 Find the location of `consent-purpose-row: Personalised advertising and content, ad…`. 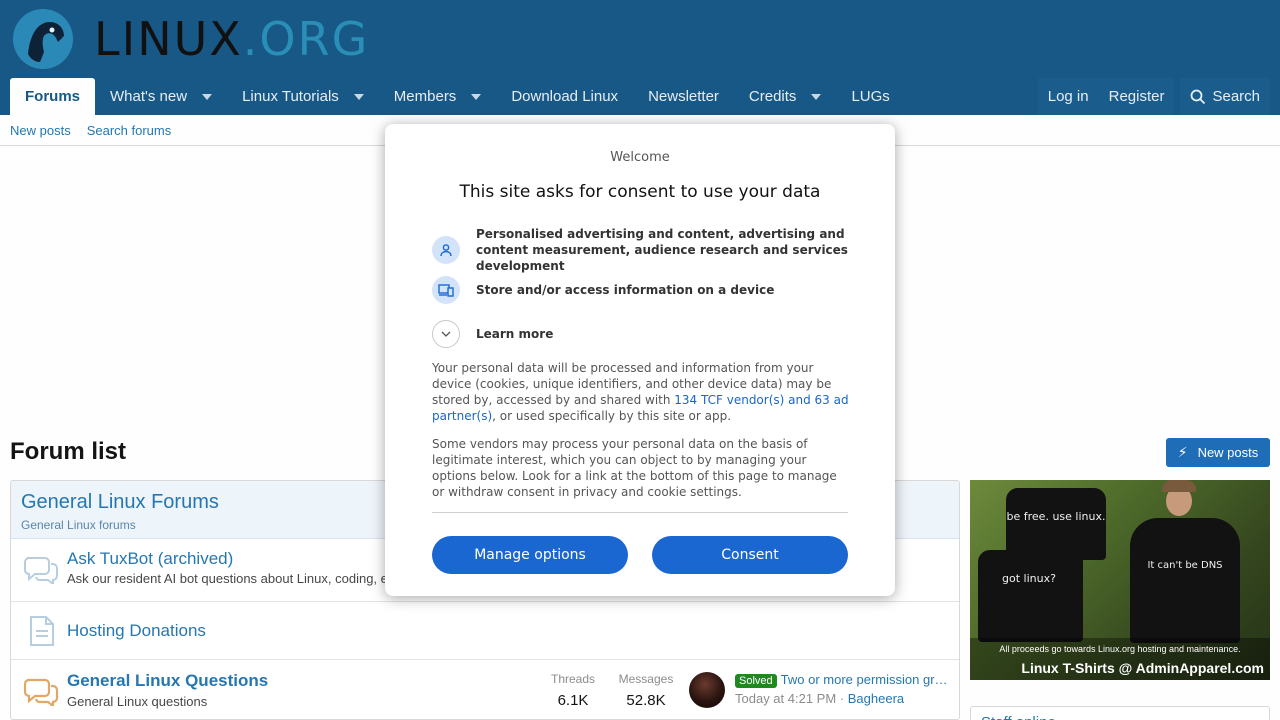

consent-purpose-row: Personalised advertising and content, ad… is located at coordinates (642, 250).